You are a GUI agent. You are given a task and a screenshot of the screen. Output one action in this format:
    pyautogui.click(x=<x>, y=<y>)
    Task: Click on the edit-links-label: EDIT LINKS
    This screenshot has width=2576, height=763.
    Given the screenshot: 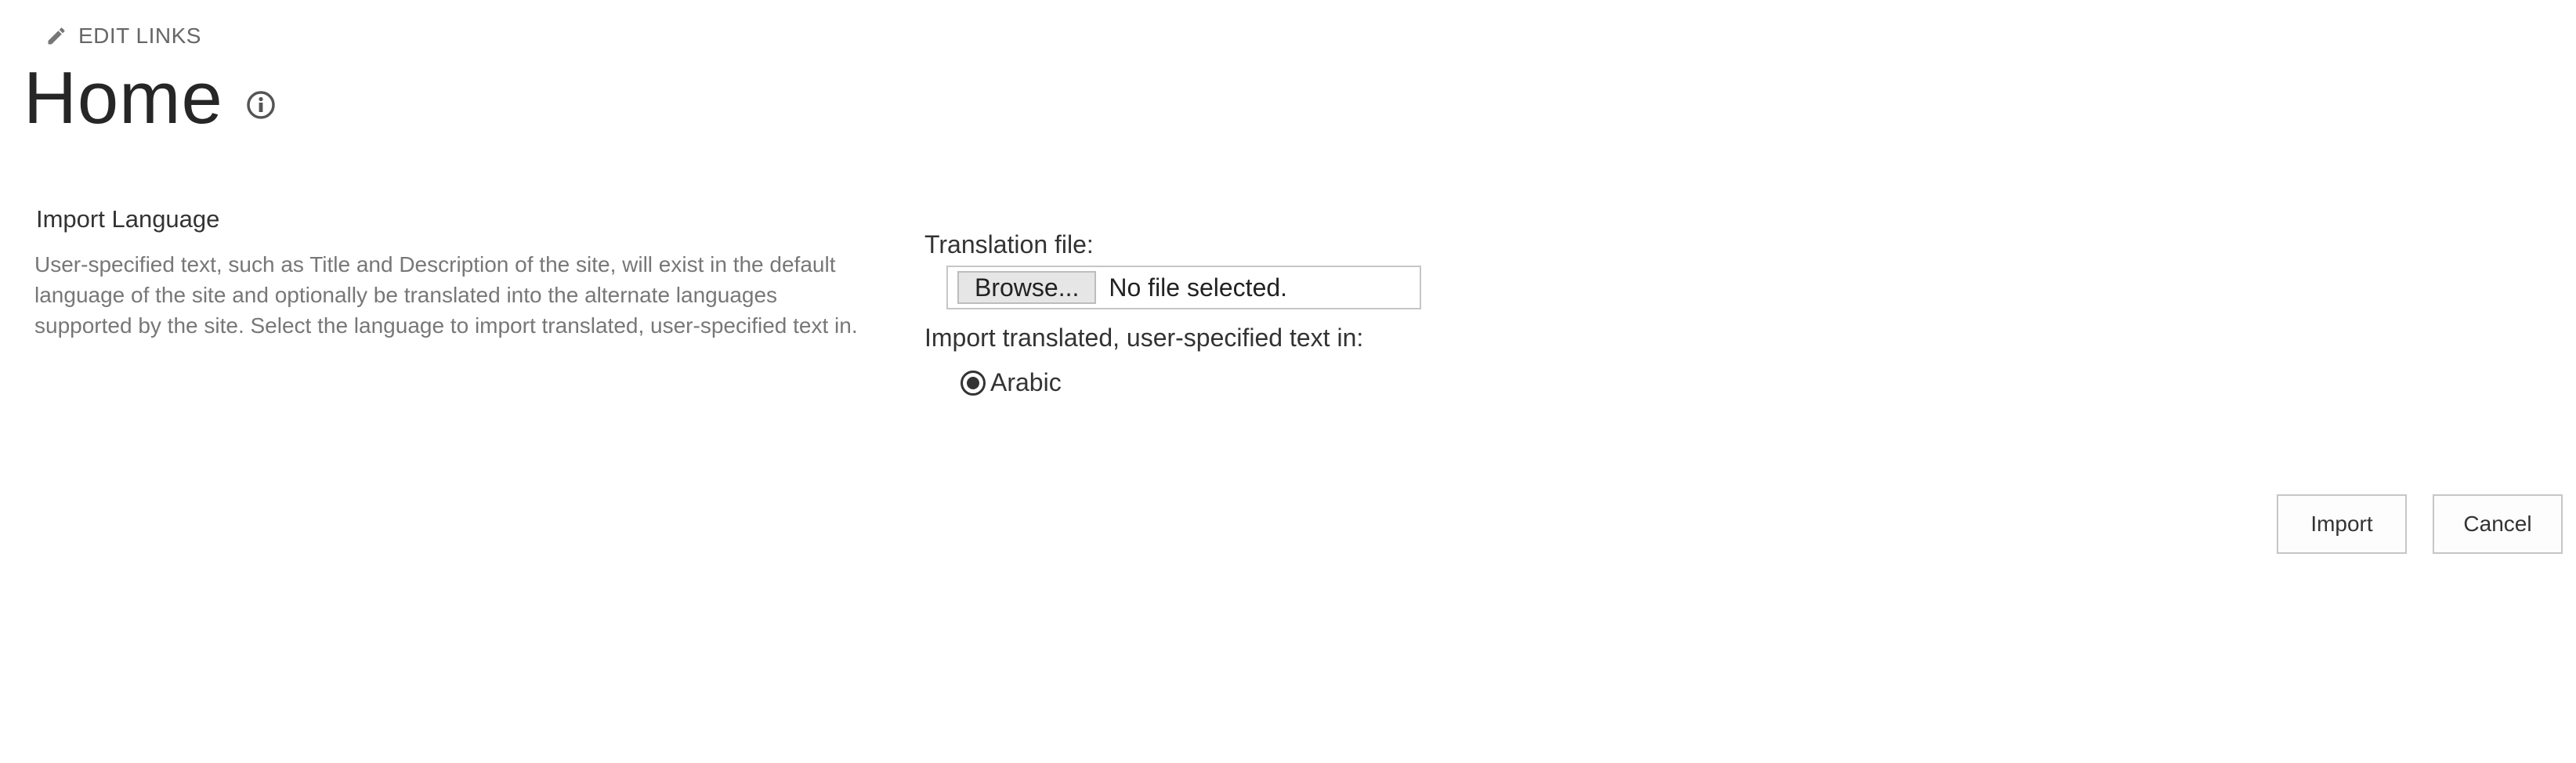 What is the action you would take?
    pyautogui.click(x=139, y=36)
    